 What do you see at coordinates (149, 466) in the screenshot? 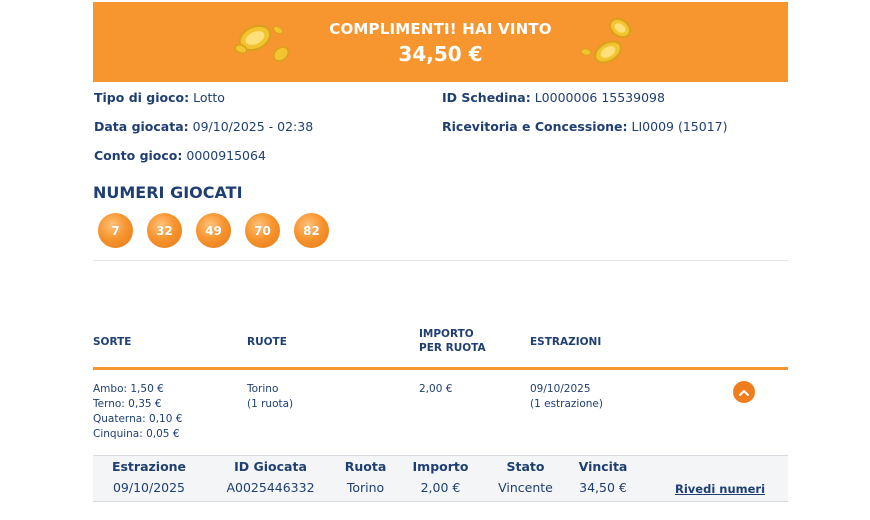
I see `detail-header-estrazione: Estrazione` at bounding box center [149, 466].